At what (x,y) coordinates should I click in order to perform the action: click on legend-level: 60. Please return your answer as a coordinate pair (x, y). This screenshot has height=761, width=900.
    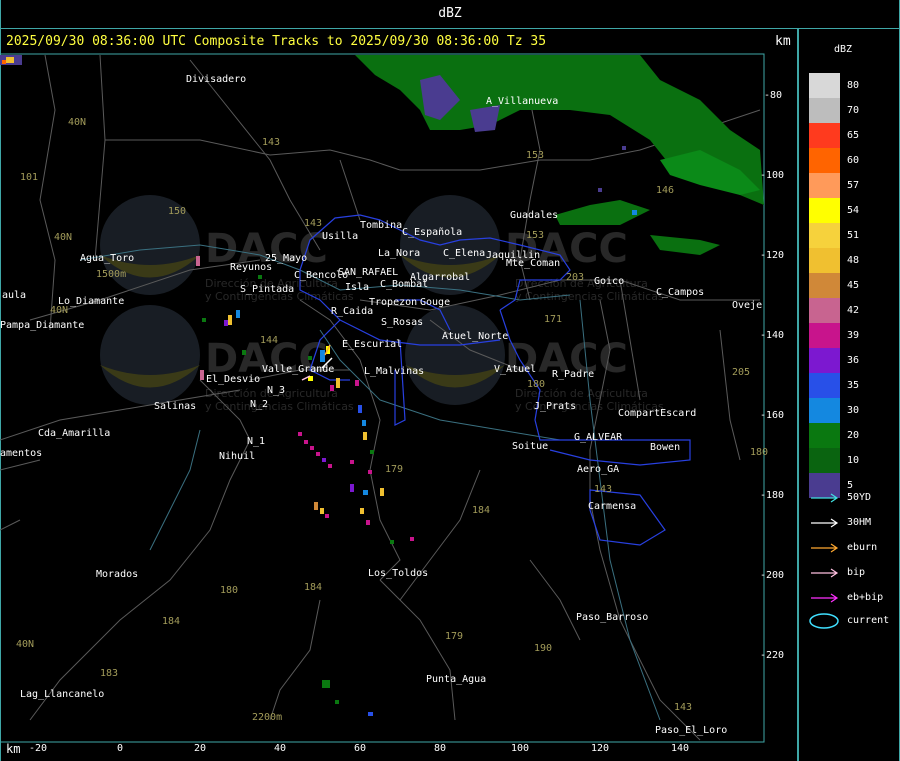
    Looking at the image, I should click on (851, 160).